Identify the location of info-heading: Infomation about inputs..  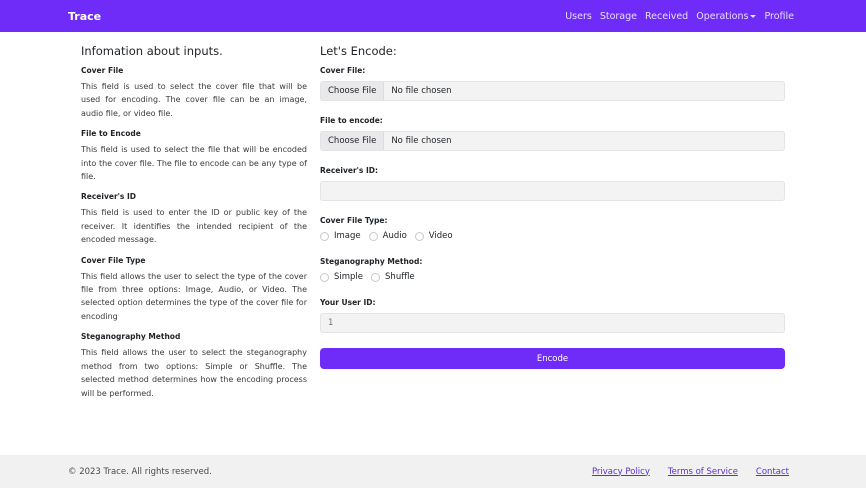
(152, 51).